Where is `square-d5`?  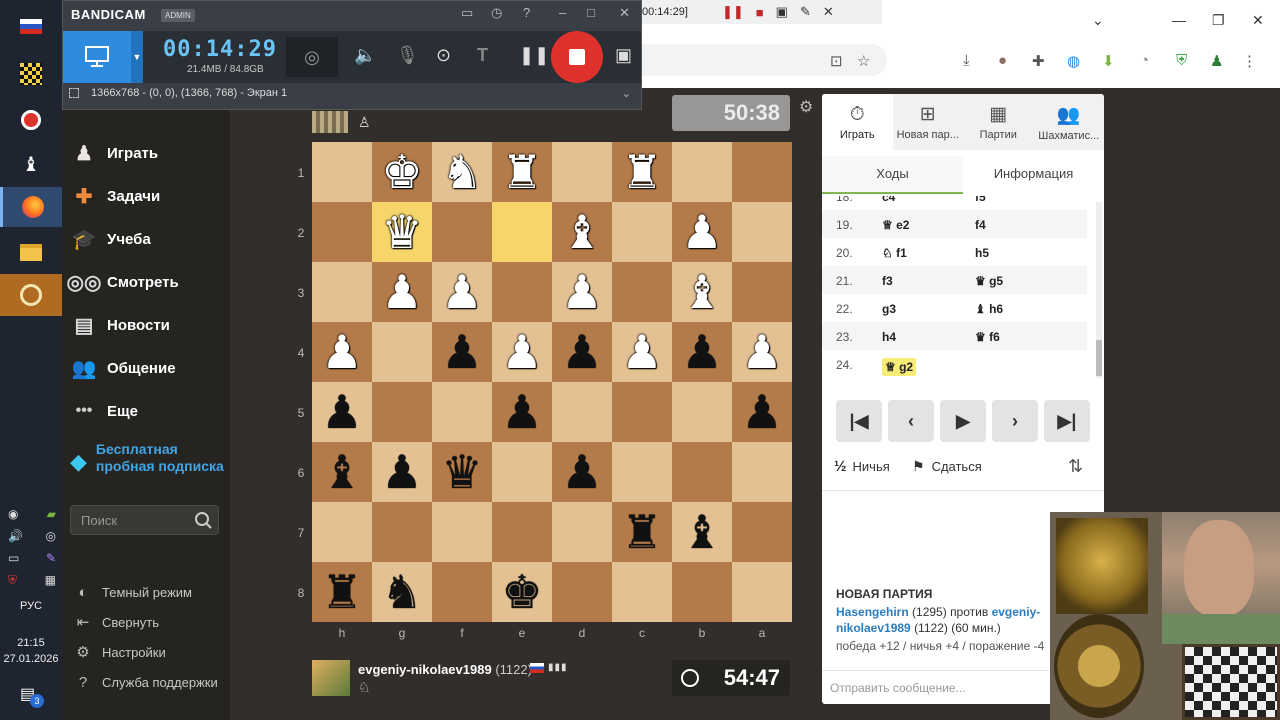 square-d5 is located at coordinates (582, 412).